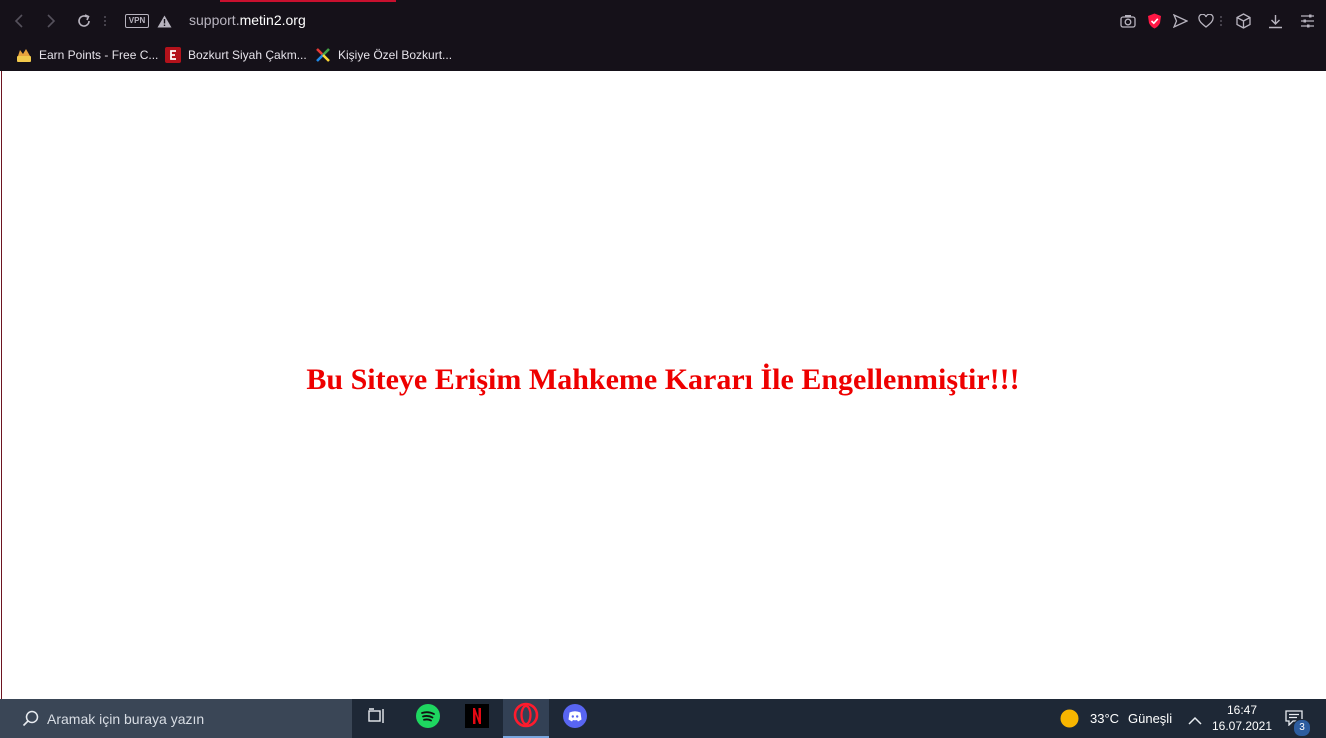  What do you see at coordinates (51, 21) in the screenshot?
I see `forward-icon` at bounding box center [51, 21].